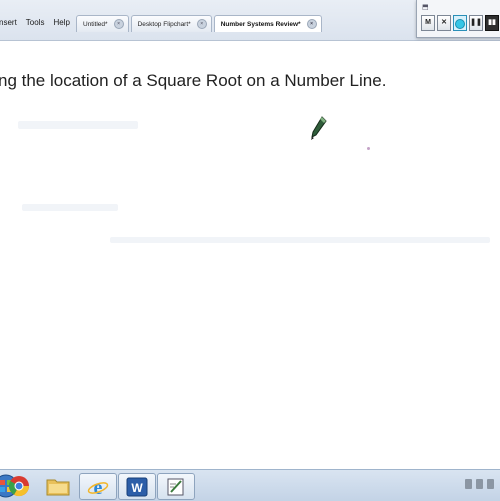  I want to click on tab-desktop-flipchart: Desktop Flipchart* ×, so click(171, 23).